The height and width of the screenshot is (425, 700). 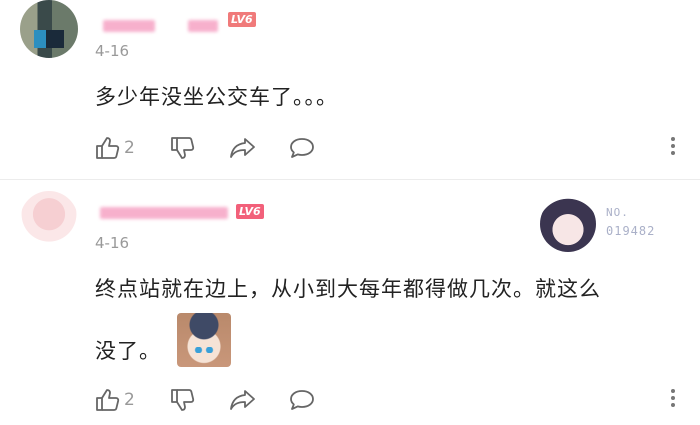 What do you see at coordinates (216, 97) in the screenshot?
I see `comment-text: 多少年没坐公交车了。。。` at bounding box center [216, 97].